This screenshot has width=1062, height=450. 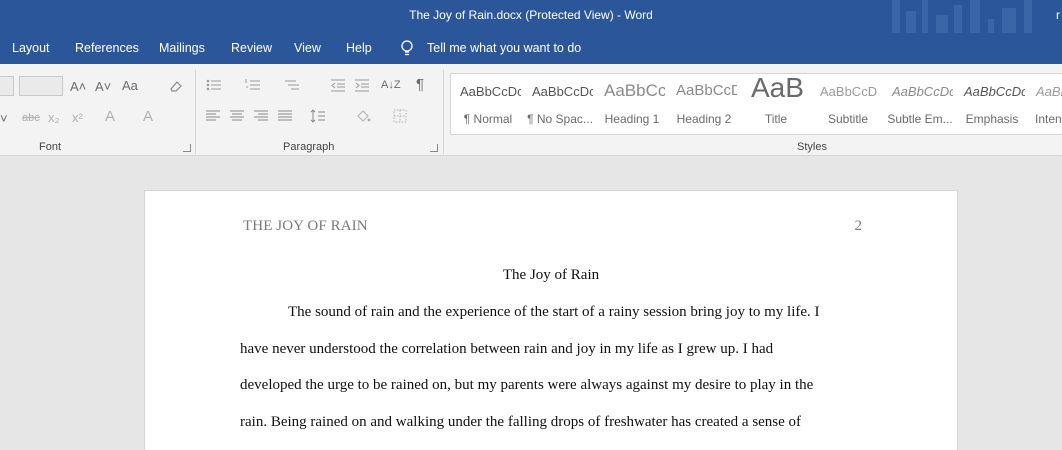 I want to click on style-heading-2: AaBbCcD Heading 2, so click(x=704, y=104).